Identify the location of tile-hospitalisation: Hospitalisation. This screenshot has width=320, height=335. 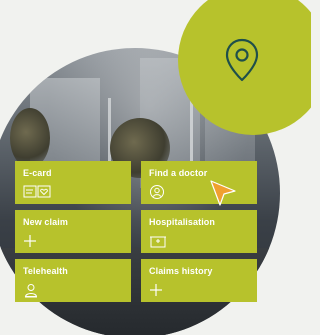
(199, 231).